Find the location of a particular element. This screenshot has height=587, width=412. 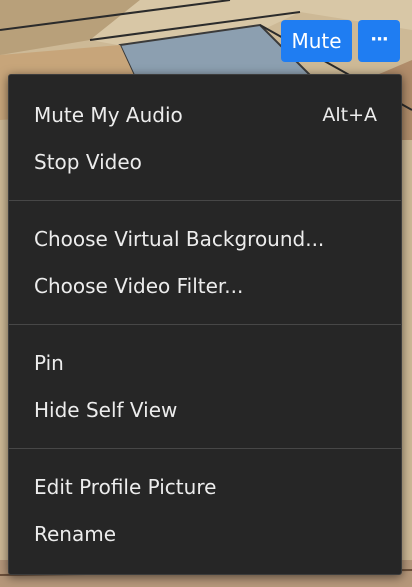

menu-item-edit-profile-picture: Edit Profile Picture is located at coordinates (205, 487).